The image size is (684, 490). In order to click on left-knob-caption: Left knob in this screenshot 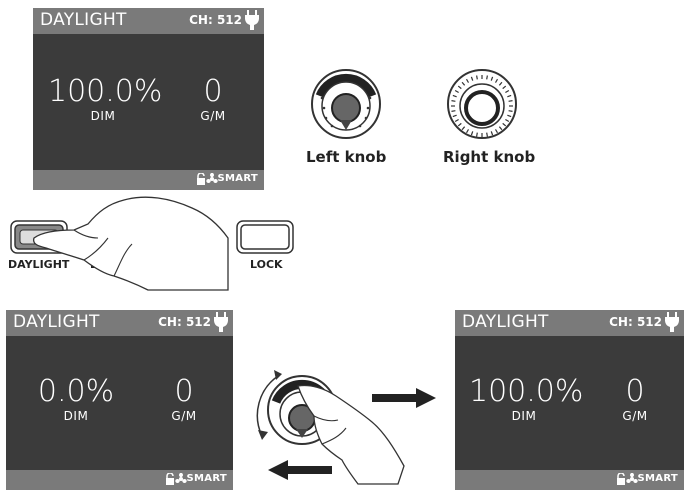, I will do `click(346, 157)`.